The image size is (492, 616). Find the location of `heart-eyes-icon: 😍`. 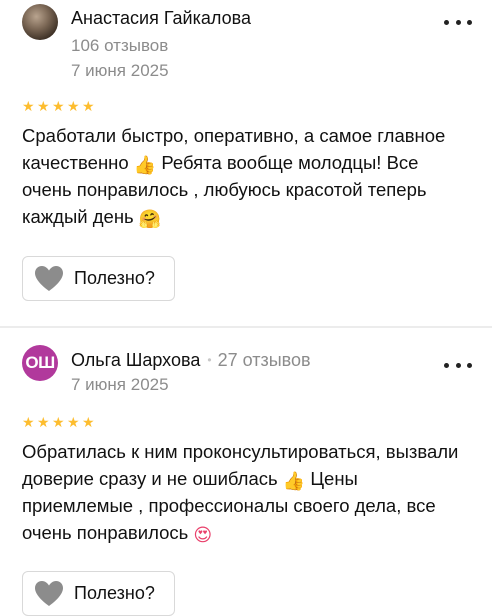

heart-eyes-icon: 😍 is located at coordinates (203, 535).